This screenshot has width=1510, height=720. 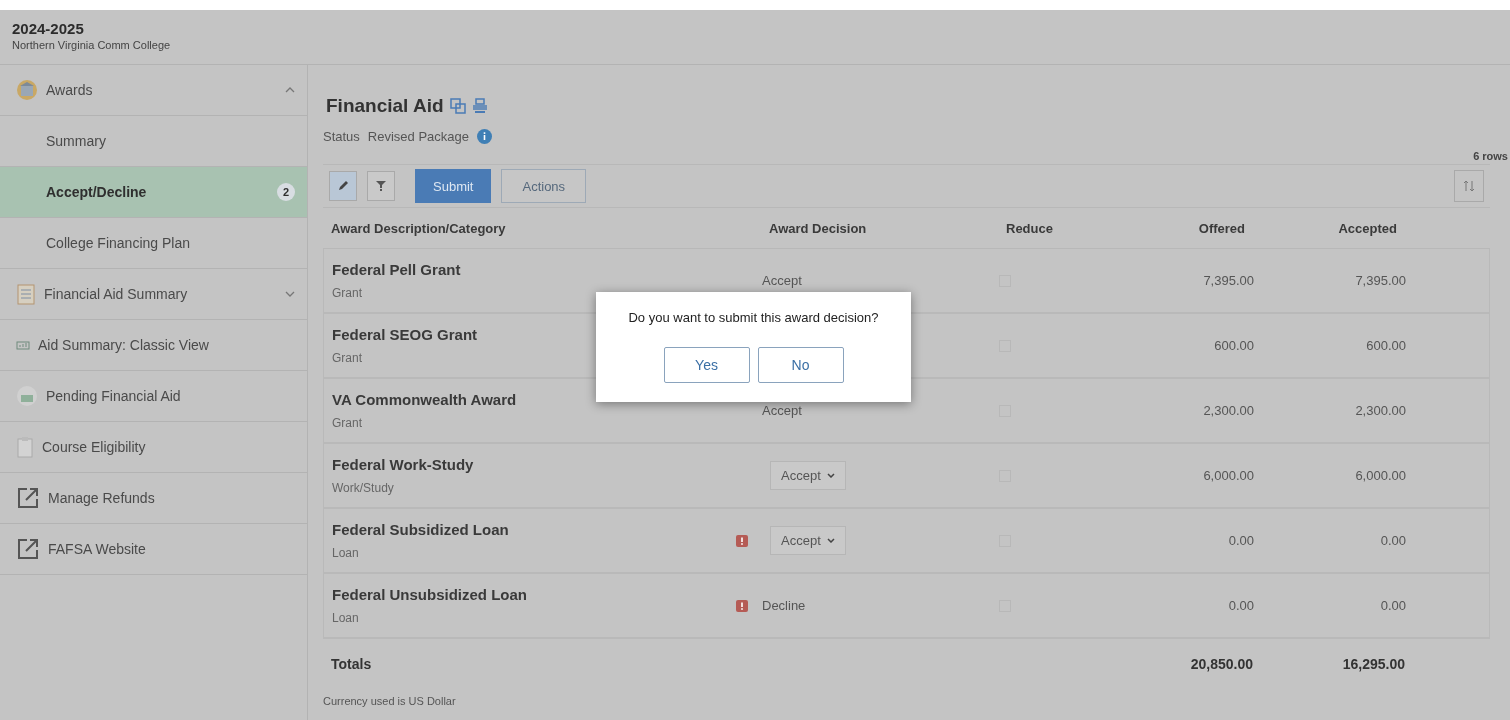 What do you see at coordinates (48, 28) in the screenshot?
I see `aid-year: 2024-2025` at bounding box center [48, 28].